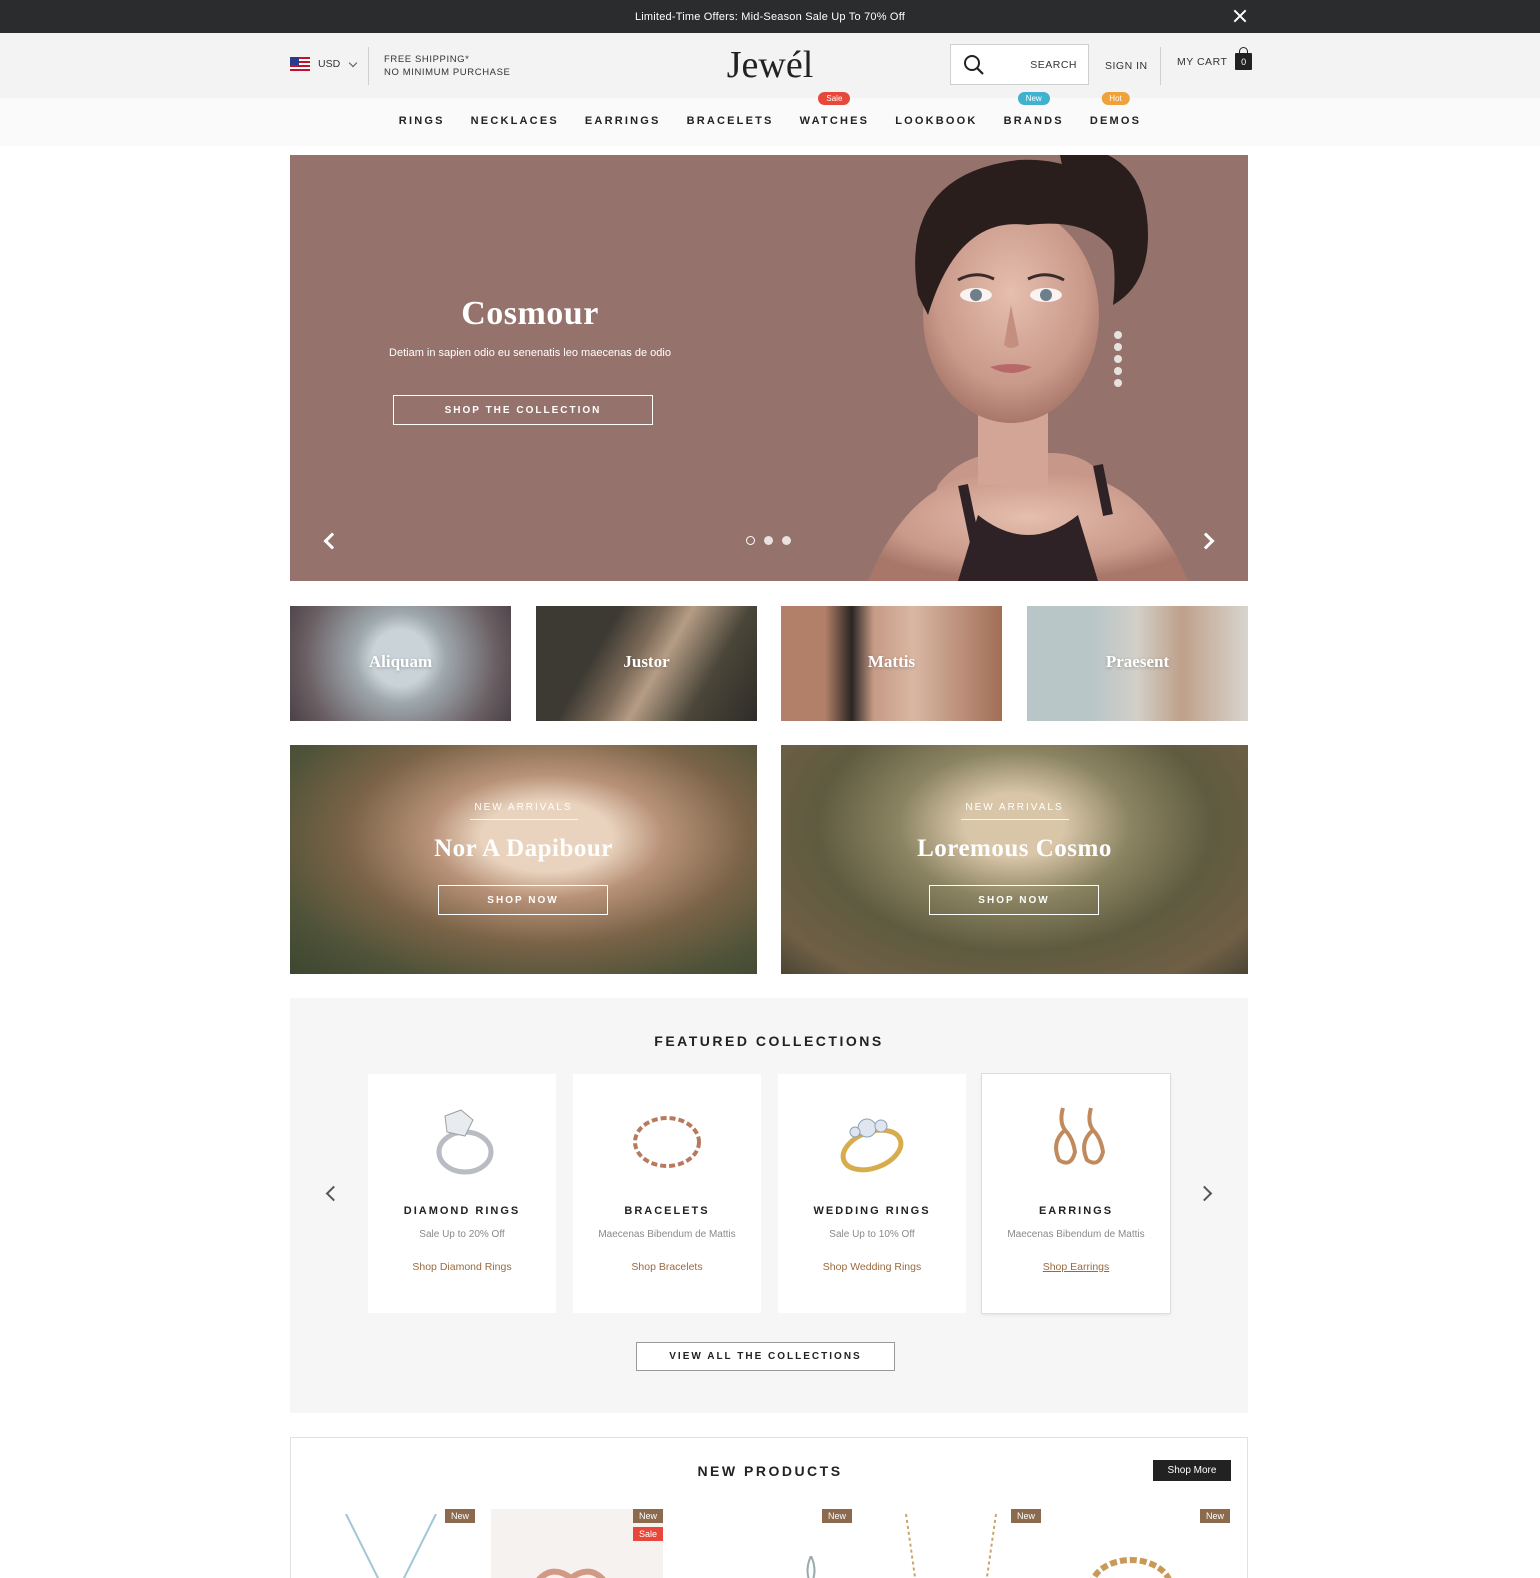  I want to click on collection-link: Shop Diamond Rings, so click(462, 1267).